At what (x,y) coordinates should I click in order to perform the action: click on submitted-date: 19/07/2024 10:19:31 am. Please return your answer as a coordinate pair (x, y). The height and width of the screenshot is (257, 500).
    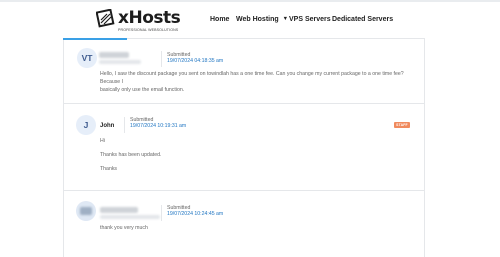
    Looking at the image, I should click on (158, 126).